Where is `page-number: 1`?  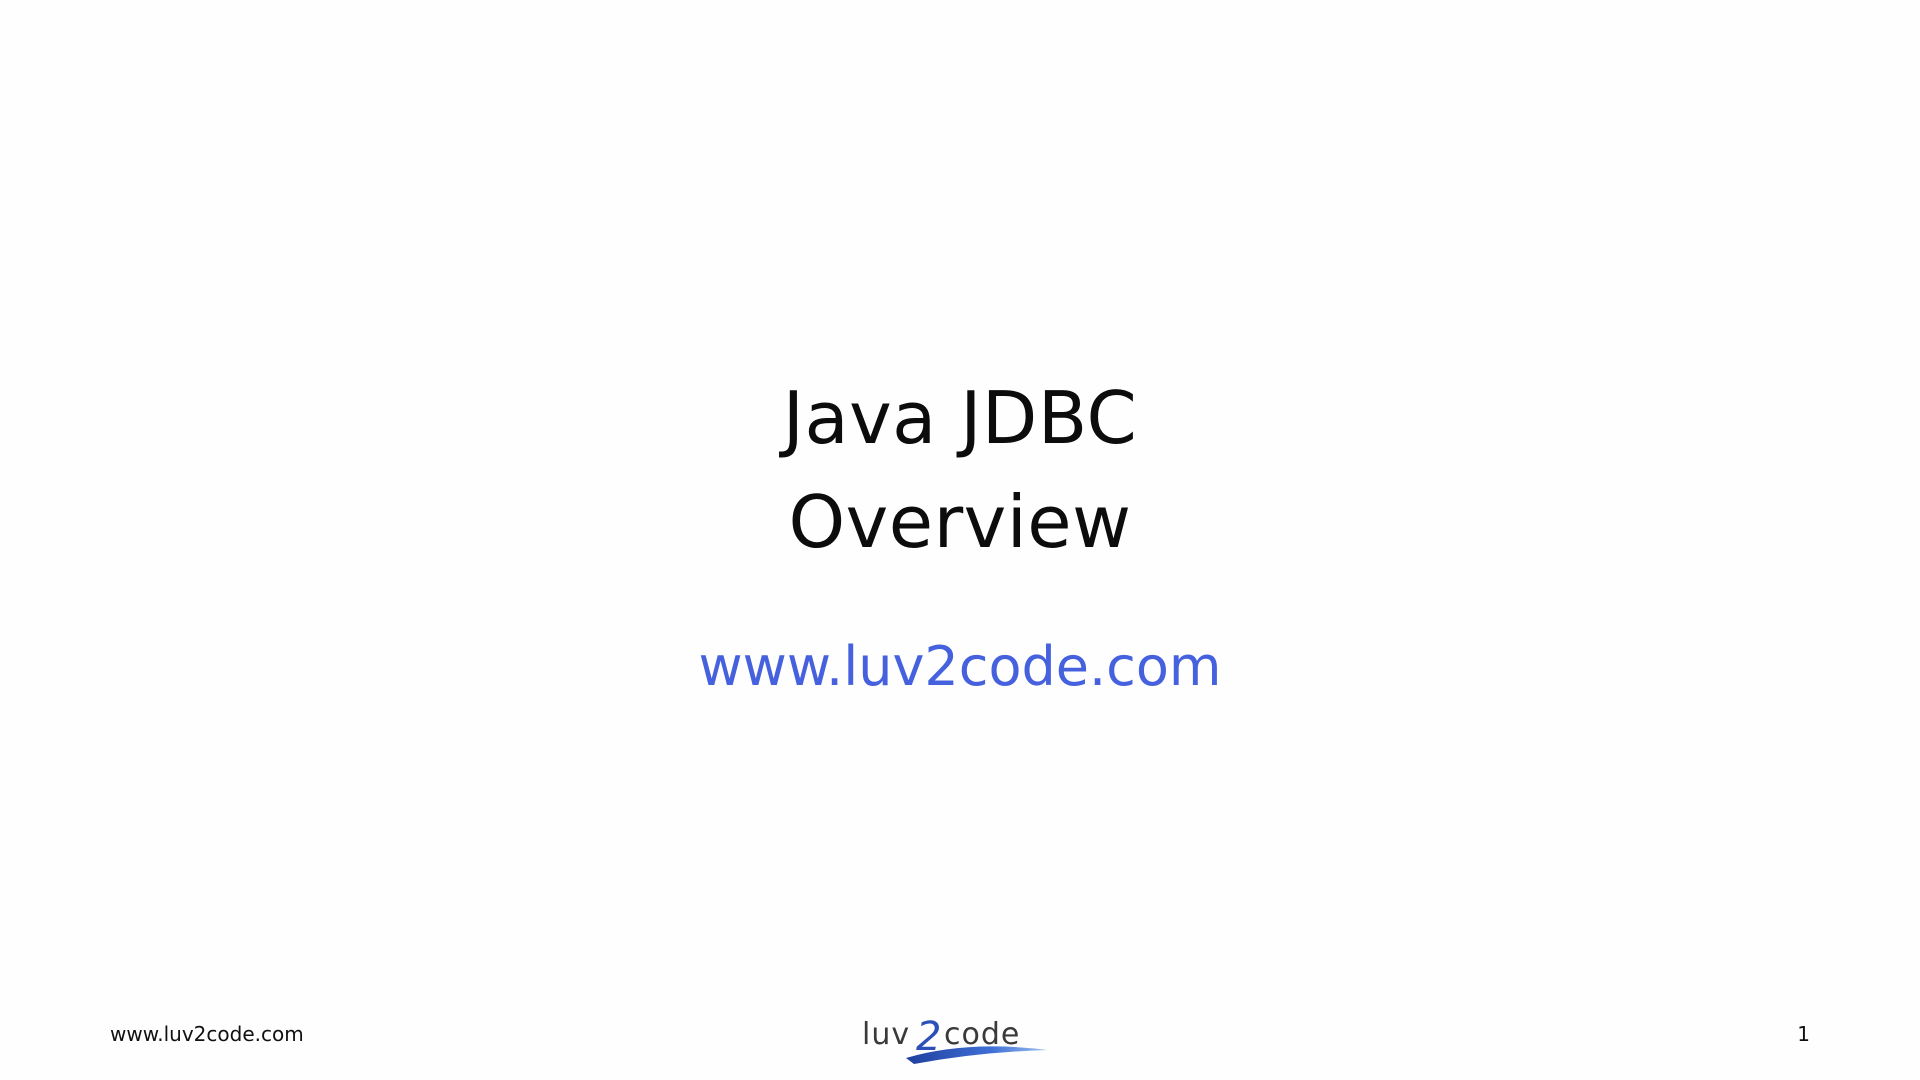
page-number: 1 is located at coordinates (1803, 1034).